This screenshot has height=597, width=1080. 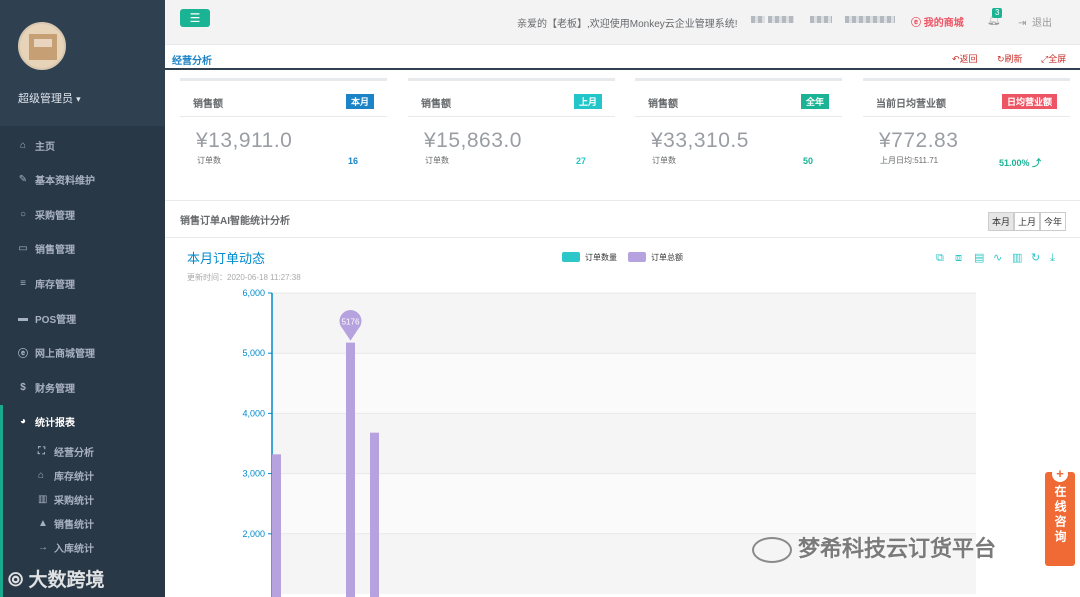 I want to click on card-amount: ¥772.83, so click(x=919, y=140).